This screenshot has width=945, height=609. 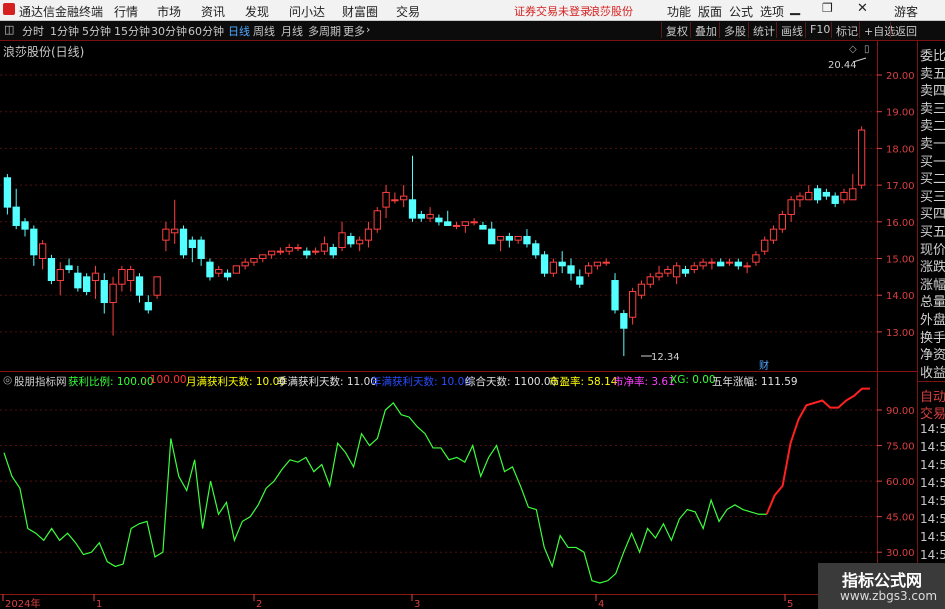 I want to click on tab-60min: 60分钟, so click(x=206, y=31).